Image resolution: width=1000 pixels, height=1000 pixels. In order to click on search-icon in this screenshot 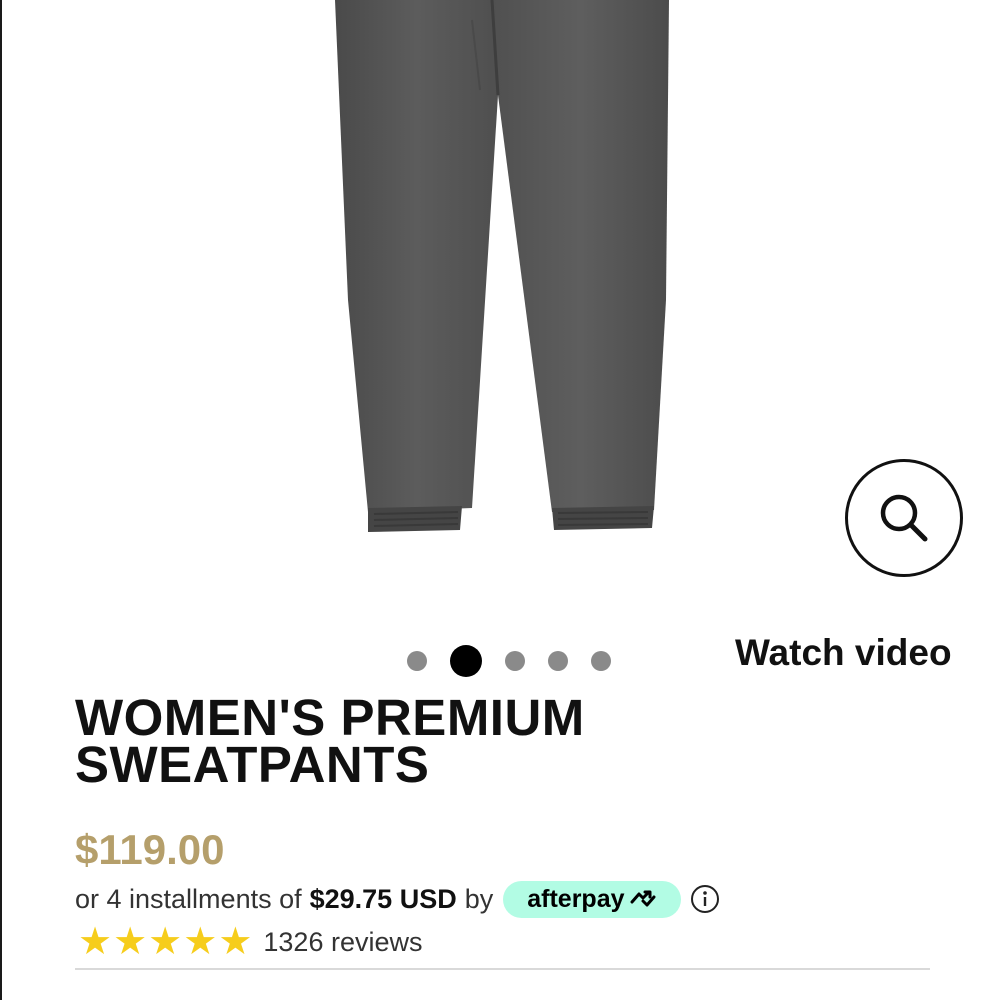, I will do `click(904, 518)`.